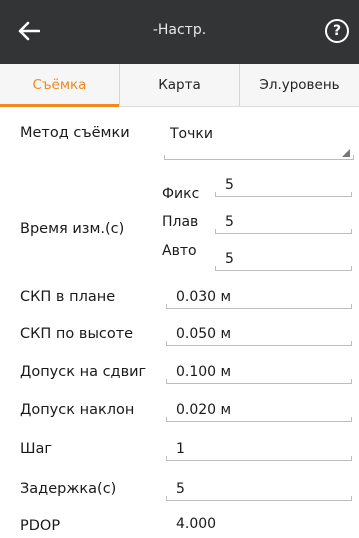 The image size is (359, 538). Describe the element at coordinates (204, 410) in the screenshot. I see `tilt-tolerance-value: 0.020 м` at that location.